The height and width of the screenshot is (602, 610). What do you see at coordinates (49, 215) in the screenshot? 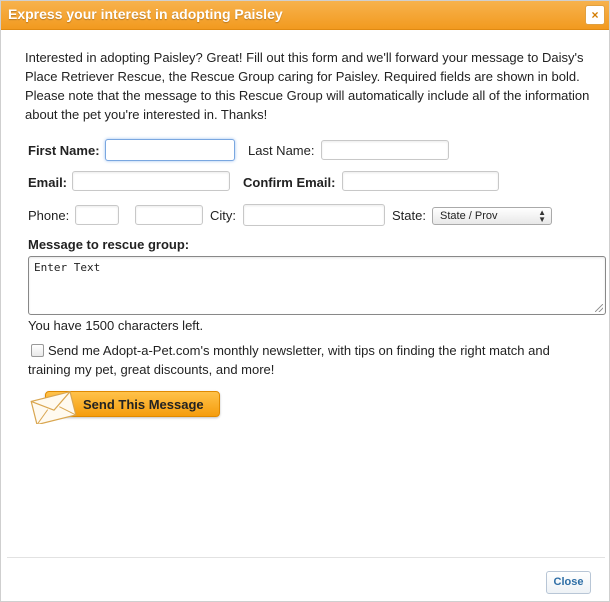
I see `phone-label: Phone:` at bounding box center [49, 215].